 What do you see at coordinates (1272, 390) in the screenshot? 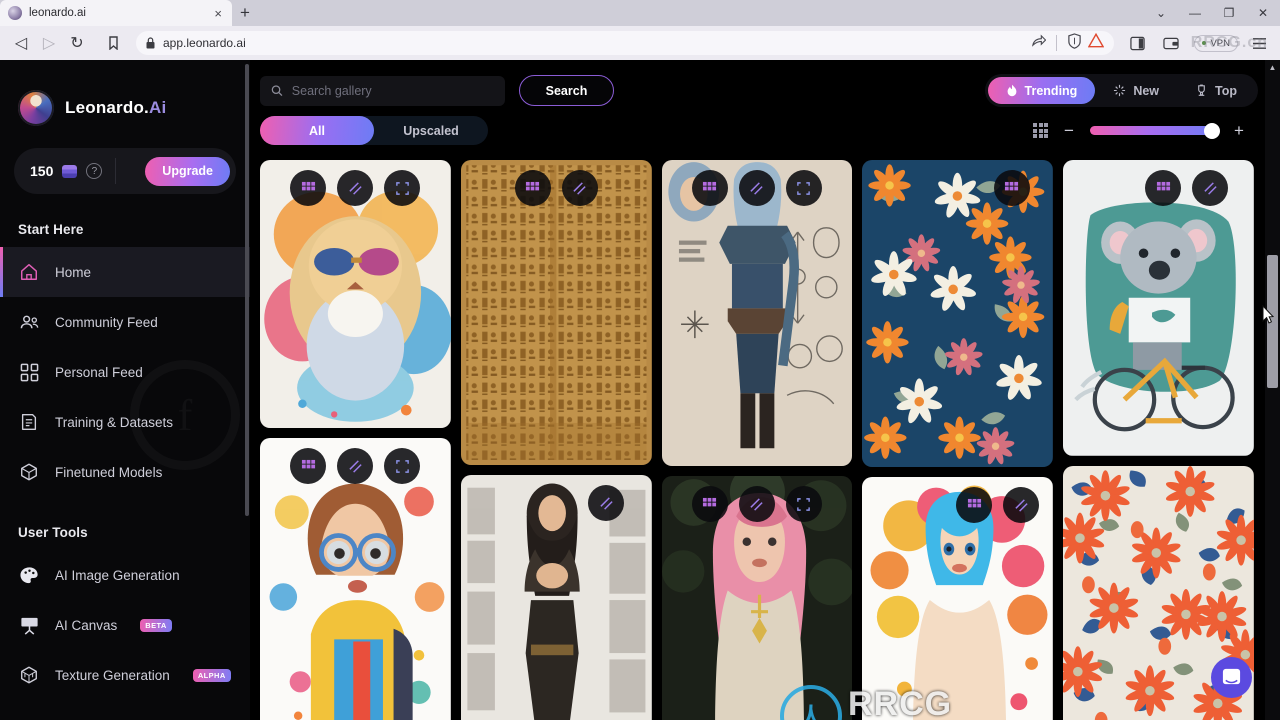
I see `page-scrollbar: ▲` at bounding box center [1272, 390].